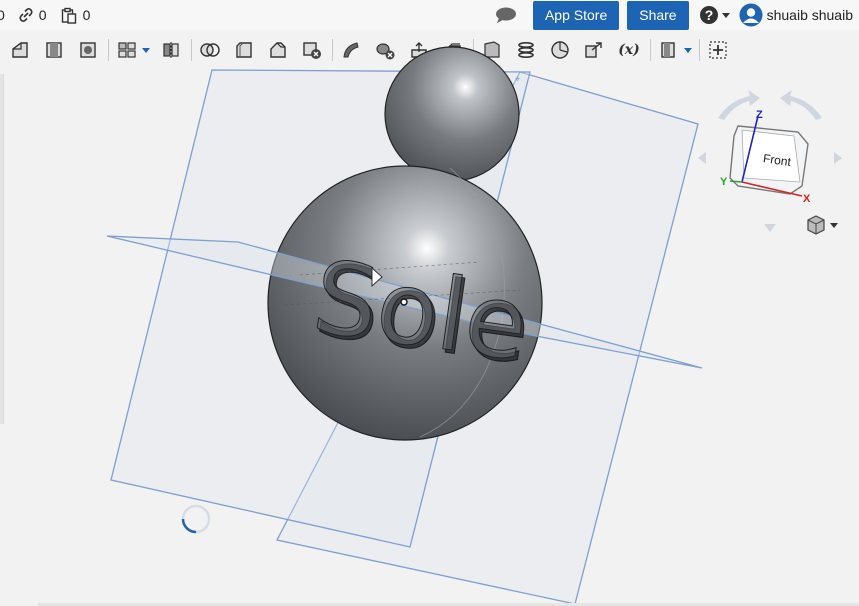  Describe the element at coordinates (822, 225) in the screenshot. I see `view-options-button` at that location.